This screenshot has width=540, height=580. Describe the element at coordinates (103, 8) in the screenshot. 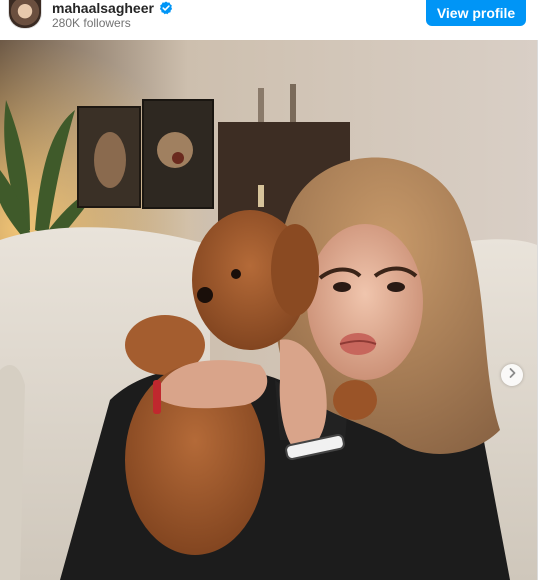

I see `username: mahaalsagheer` at that location.